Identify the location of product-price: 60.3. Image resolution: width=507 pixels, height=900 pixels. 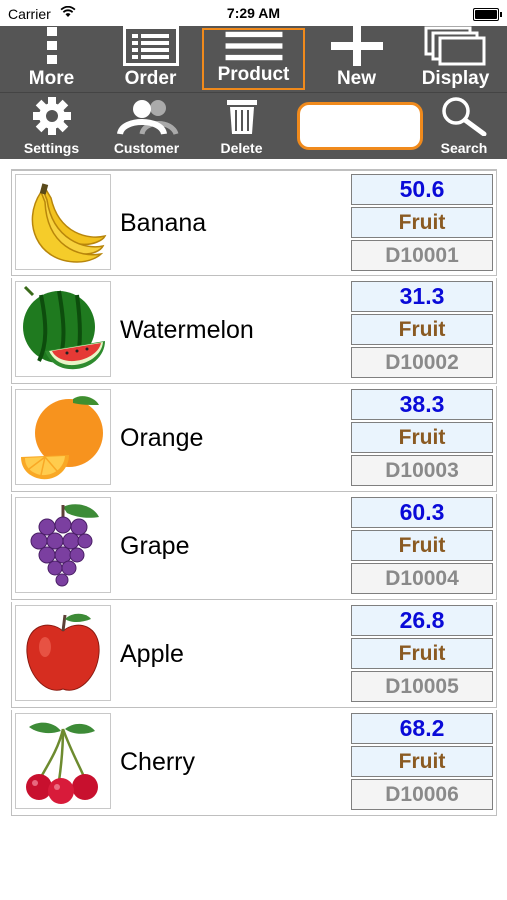
(422, 512).